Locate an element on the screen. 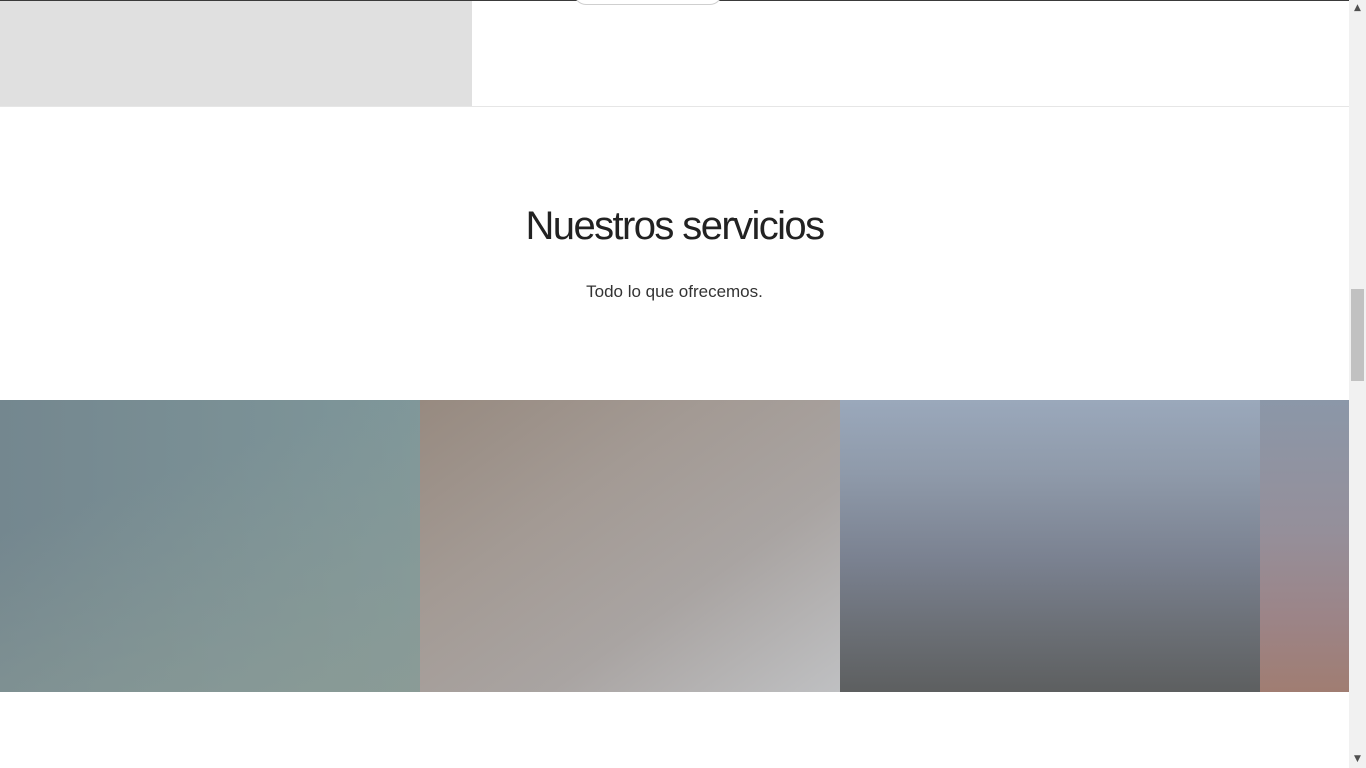 Image resolution: width=1366 pixels, height=768 pixels. cut-off-button is located at coordinates (648, 2).